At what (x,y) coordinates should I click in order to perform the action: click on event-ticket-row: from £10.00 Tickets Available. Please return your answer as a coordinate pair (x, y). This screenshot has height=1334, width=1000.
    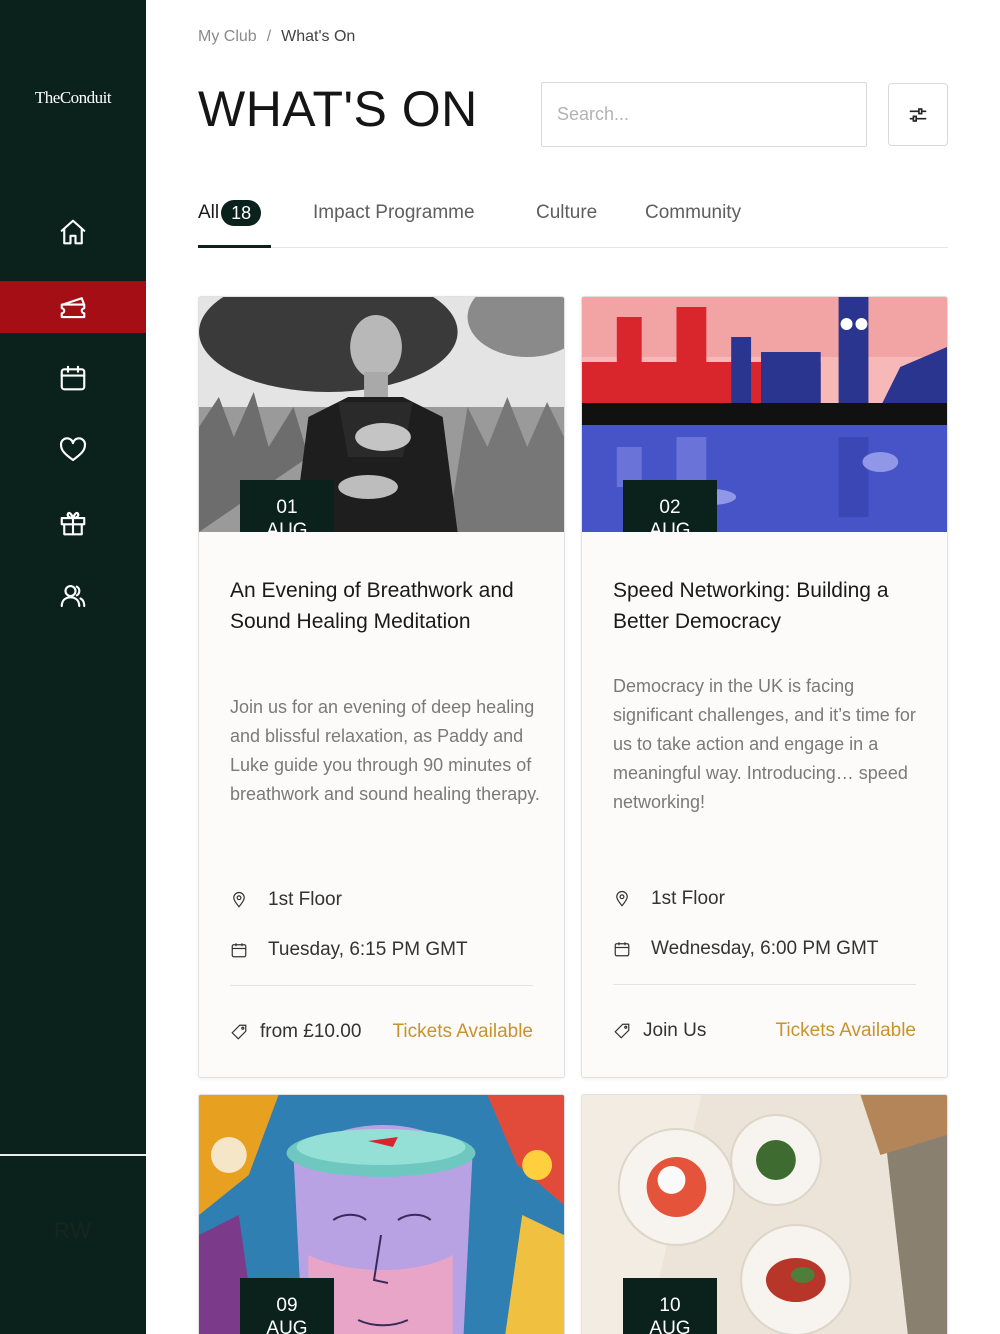
    Looking at the image, I should click on (381, 1032).